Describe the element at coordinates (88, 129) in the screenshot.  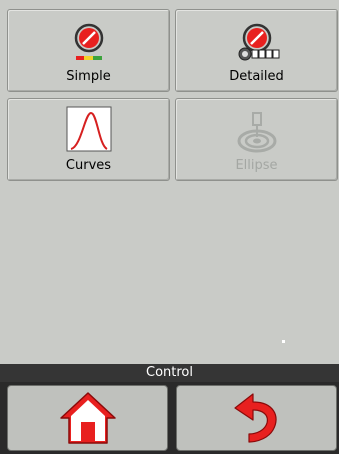
I see `curve-chart-icon` at that location.